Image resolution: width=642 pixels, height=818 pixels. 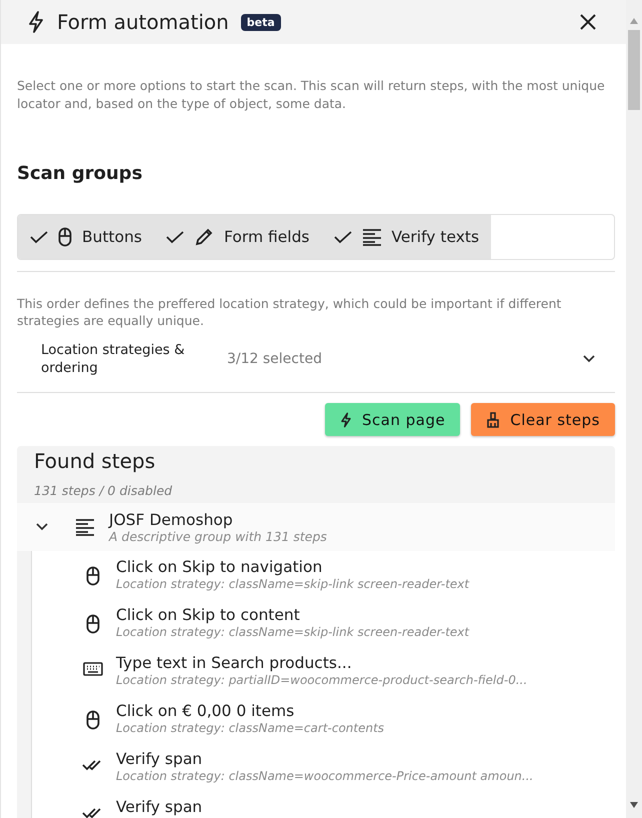 What do you see at coordinates (316, 359) in the screenshot?
I see `strategy-dropdown: Location strategies & ordering 3/12 selected` at bounding box center [316, 359].